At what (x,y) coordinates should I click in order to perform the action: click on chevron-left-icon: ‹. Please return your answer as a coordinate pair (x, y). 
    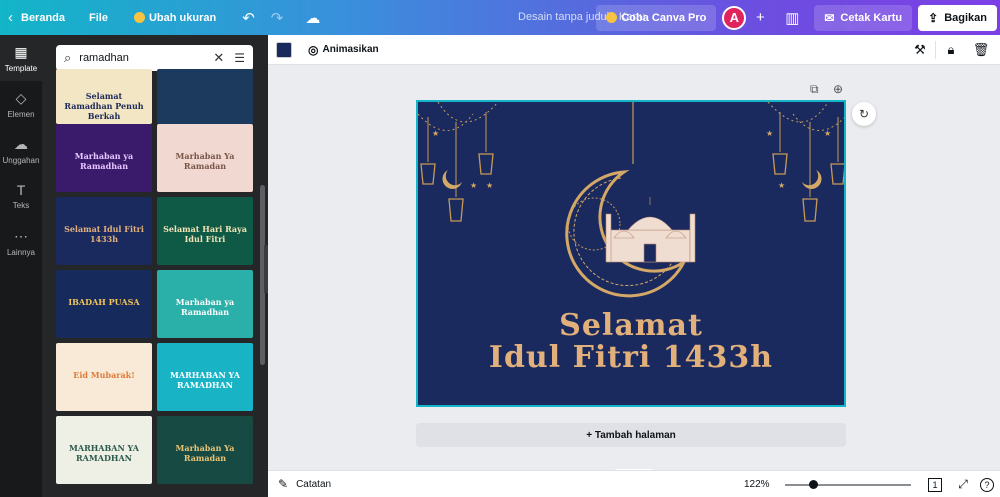
    Looking at the image, I should click on (10, 17).